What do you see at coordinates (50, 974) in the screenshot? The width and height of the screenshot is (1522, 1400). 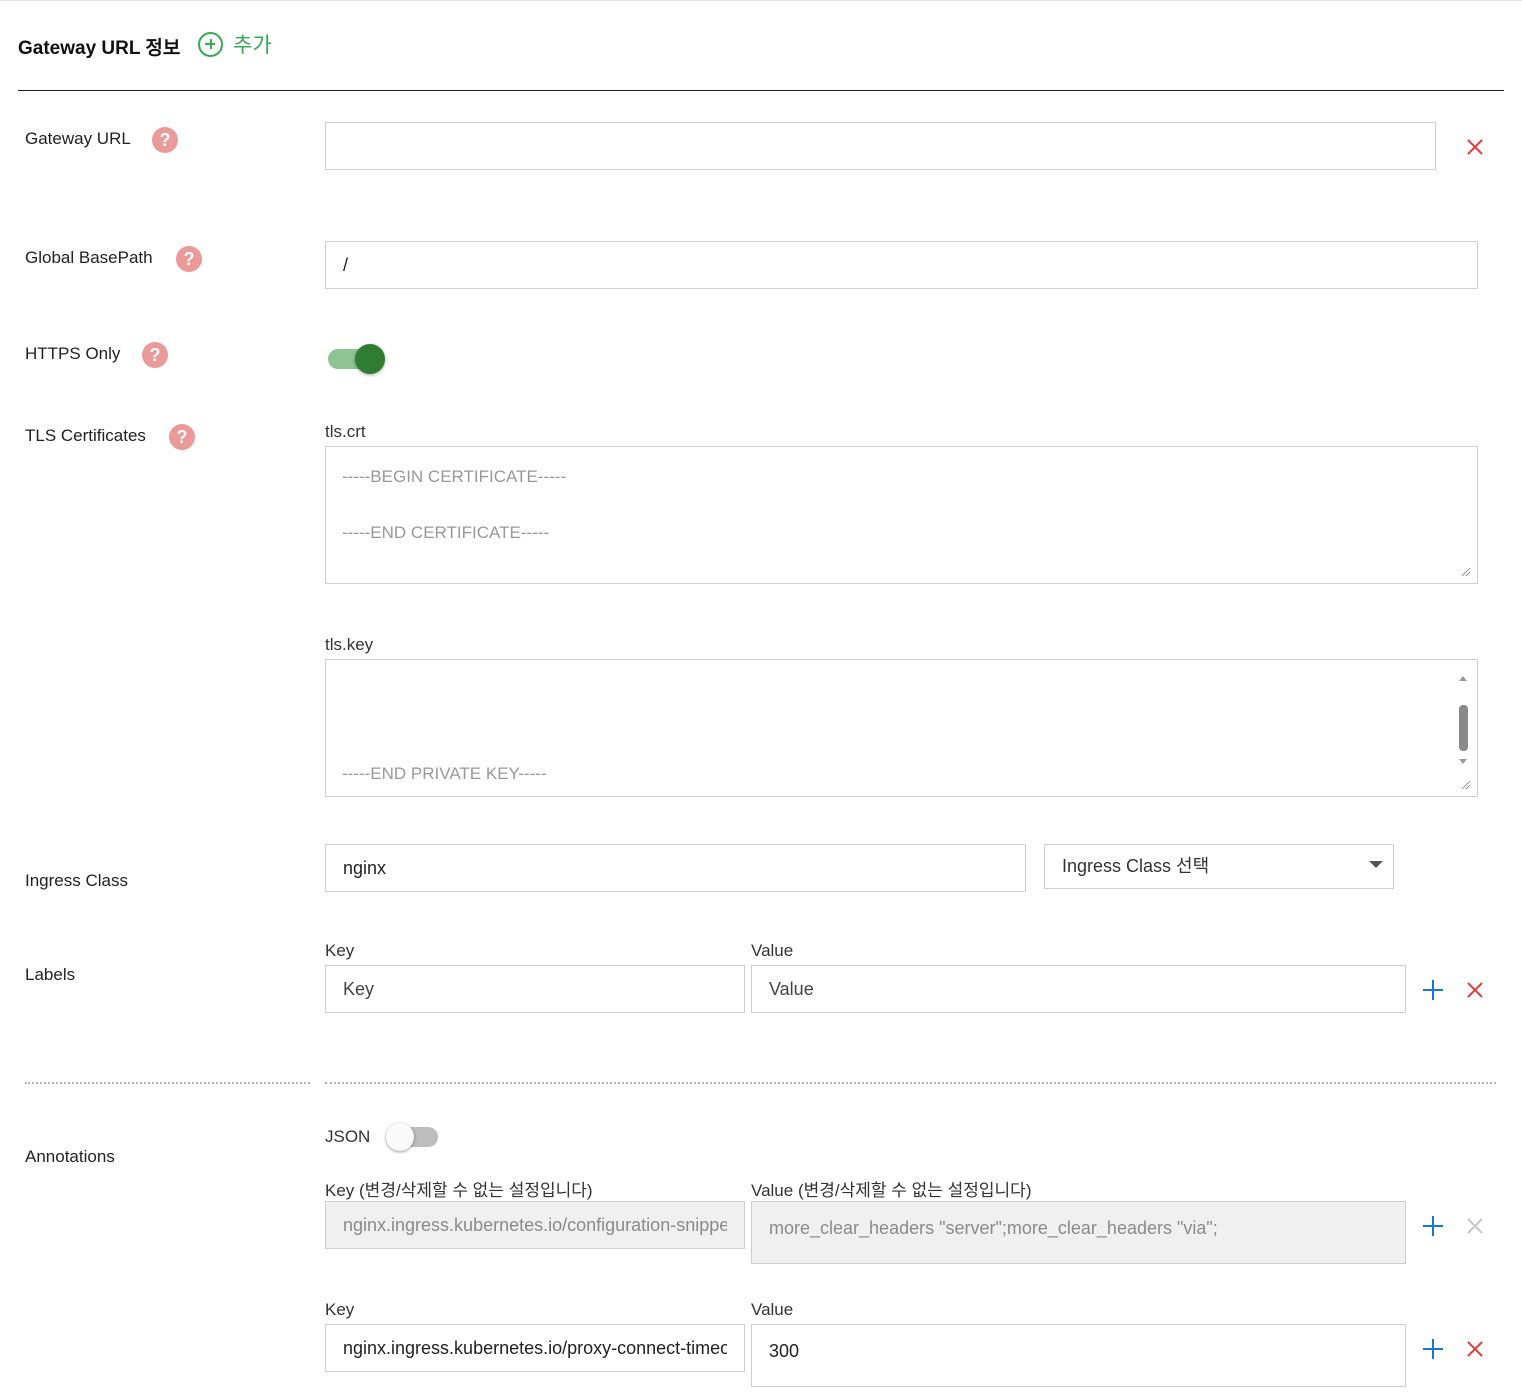 I see `labels-label: Labels` at bounding box center [50, 974].